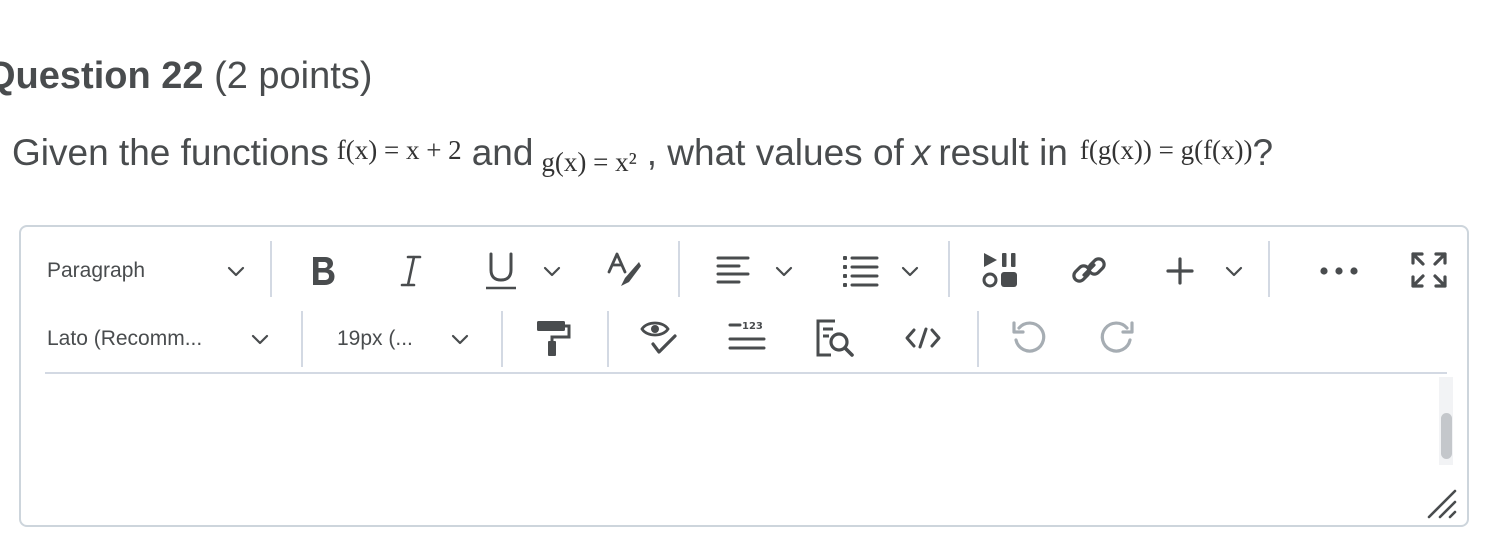 Image resolution: width=1489 pixels, height=550 pixels. I want to click on fullscreen-icon, so click(1429, 270).